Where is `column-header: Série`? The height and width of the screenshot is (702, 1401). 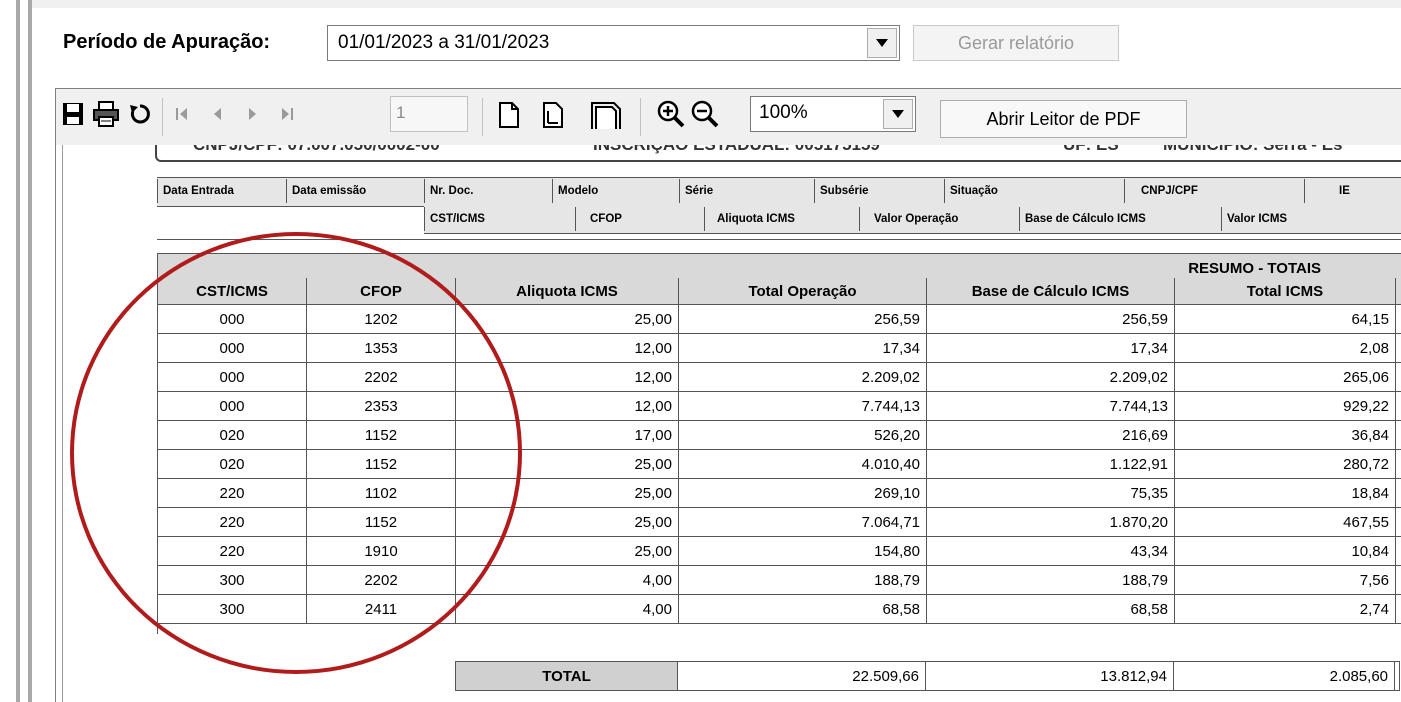 column-header: Série is located at coordinates (746, 191).